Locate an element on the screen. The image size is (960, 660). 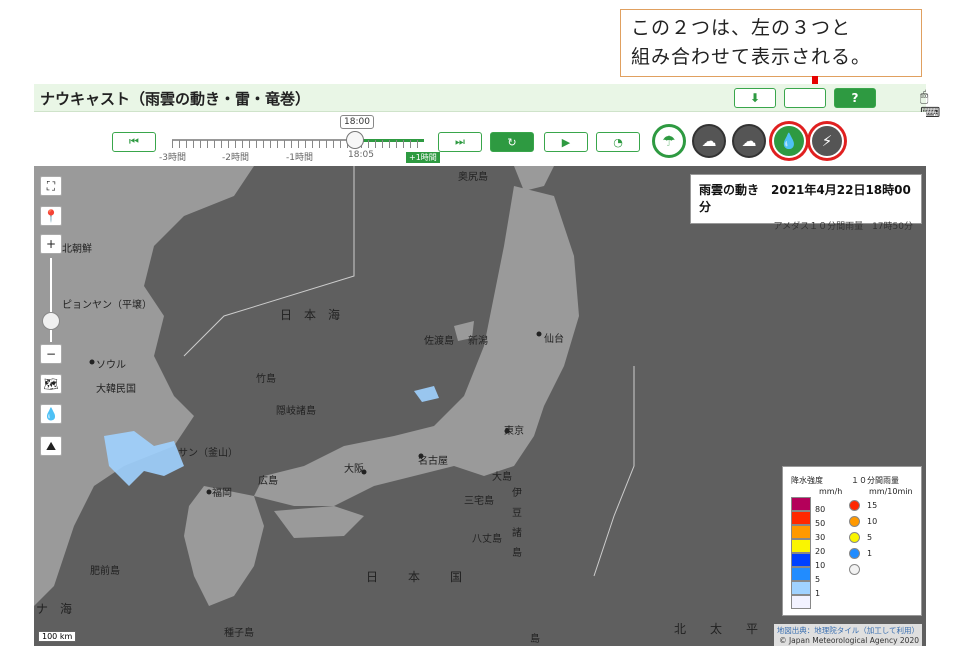
map-label: 日本国 is located at coordinates (429, 577).